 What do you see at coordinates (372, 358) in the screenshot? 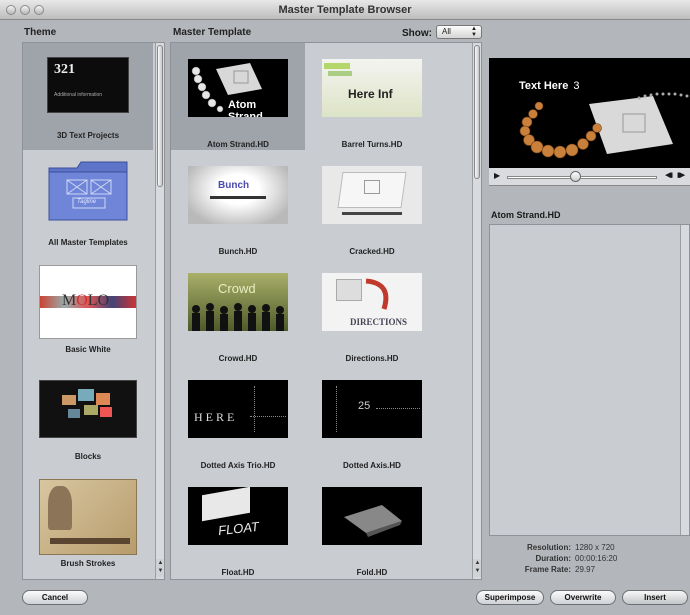
I see `template-label: Directions.HD` at bounding box center [372, 358].